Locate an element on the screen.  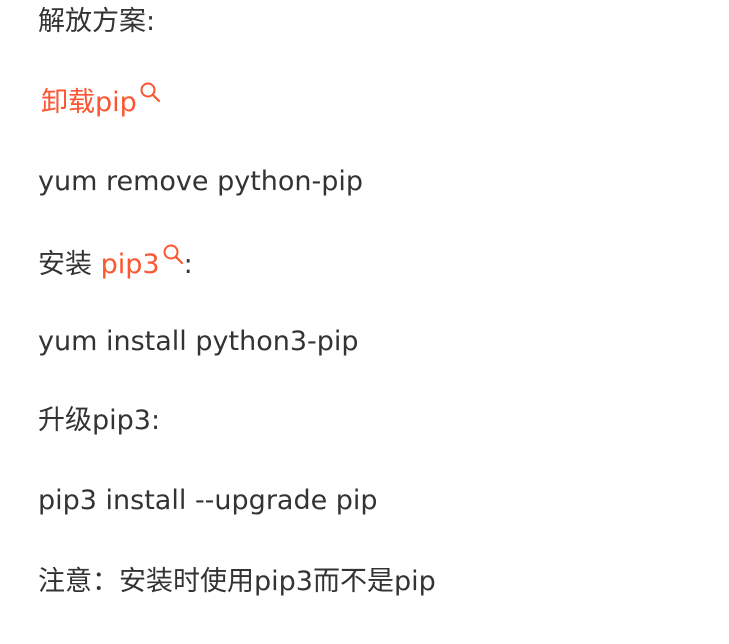
install-pip3-line: 安装 pip3: is located at coordinates (115, 263).